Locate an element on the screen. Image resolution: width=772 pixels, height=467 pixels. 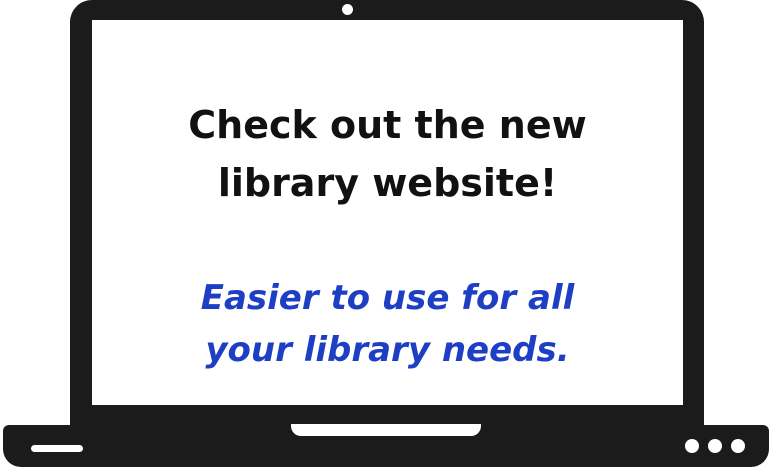
port-slot-icon is located at coordinates (57, 448).